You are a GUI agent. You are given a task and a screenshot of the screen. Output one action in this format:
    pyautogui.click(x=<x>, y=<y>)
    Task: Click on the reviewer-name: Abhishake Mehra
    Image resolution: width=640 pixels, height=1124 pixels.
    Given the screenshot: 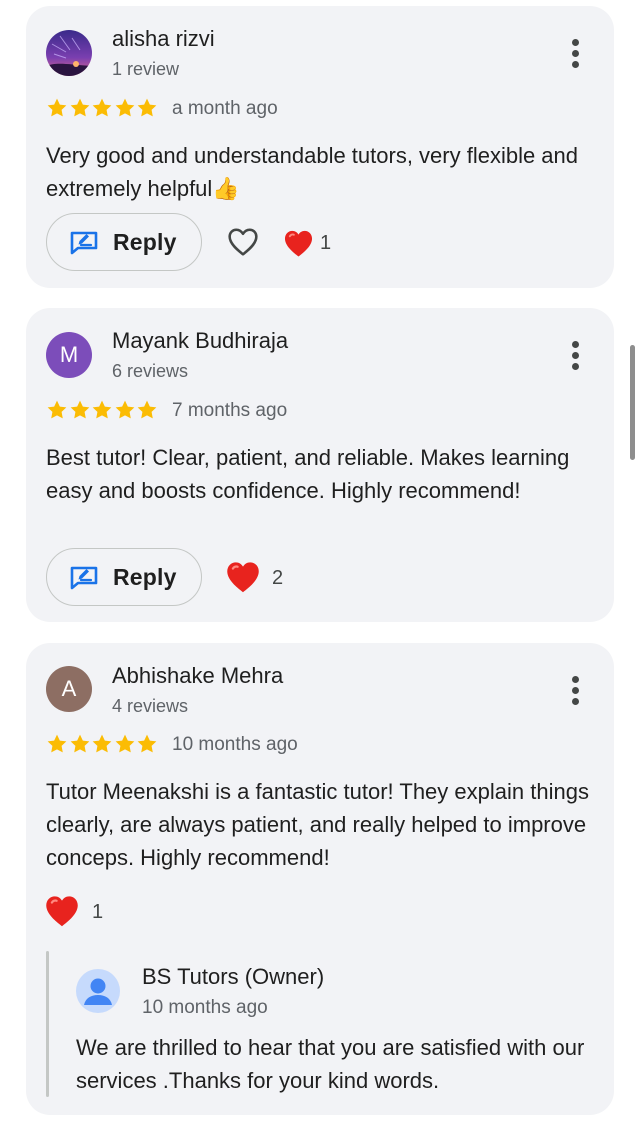 What is the action you would take?
    pyautogui.click(x=197, y=676)
    